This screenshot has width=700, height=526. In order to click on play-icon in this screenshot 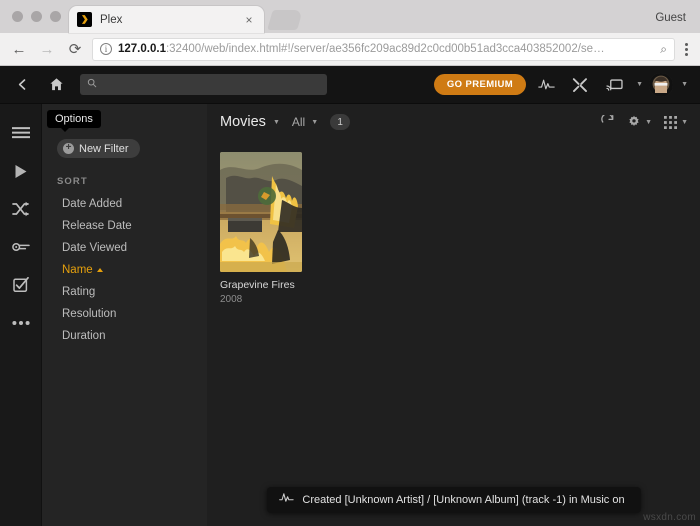, I will do `click(21, 171)`.